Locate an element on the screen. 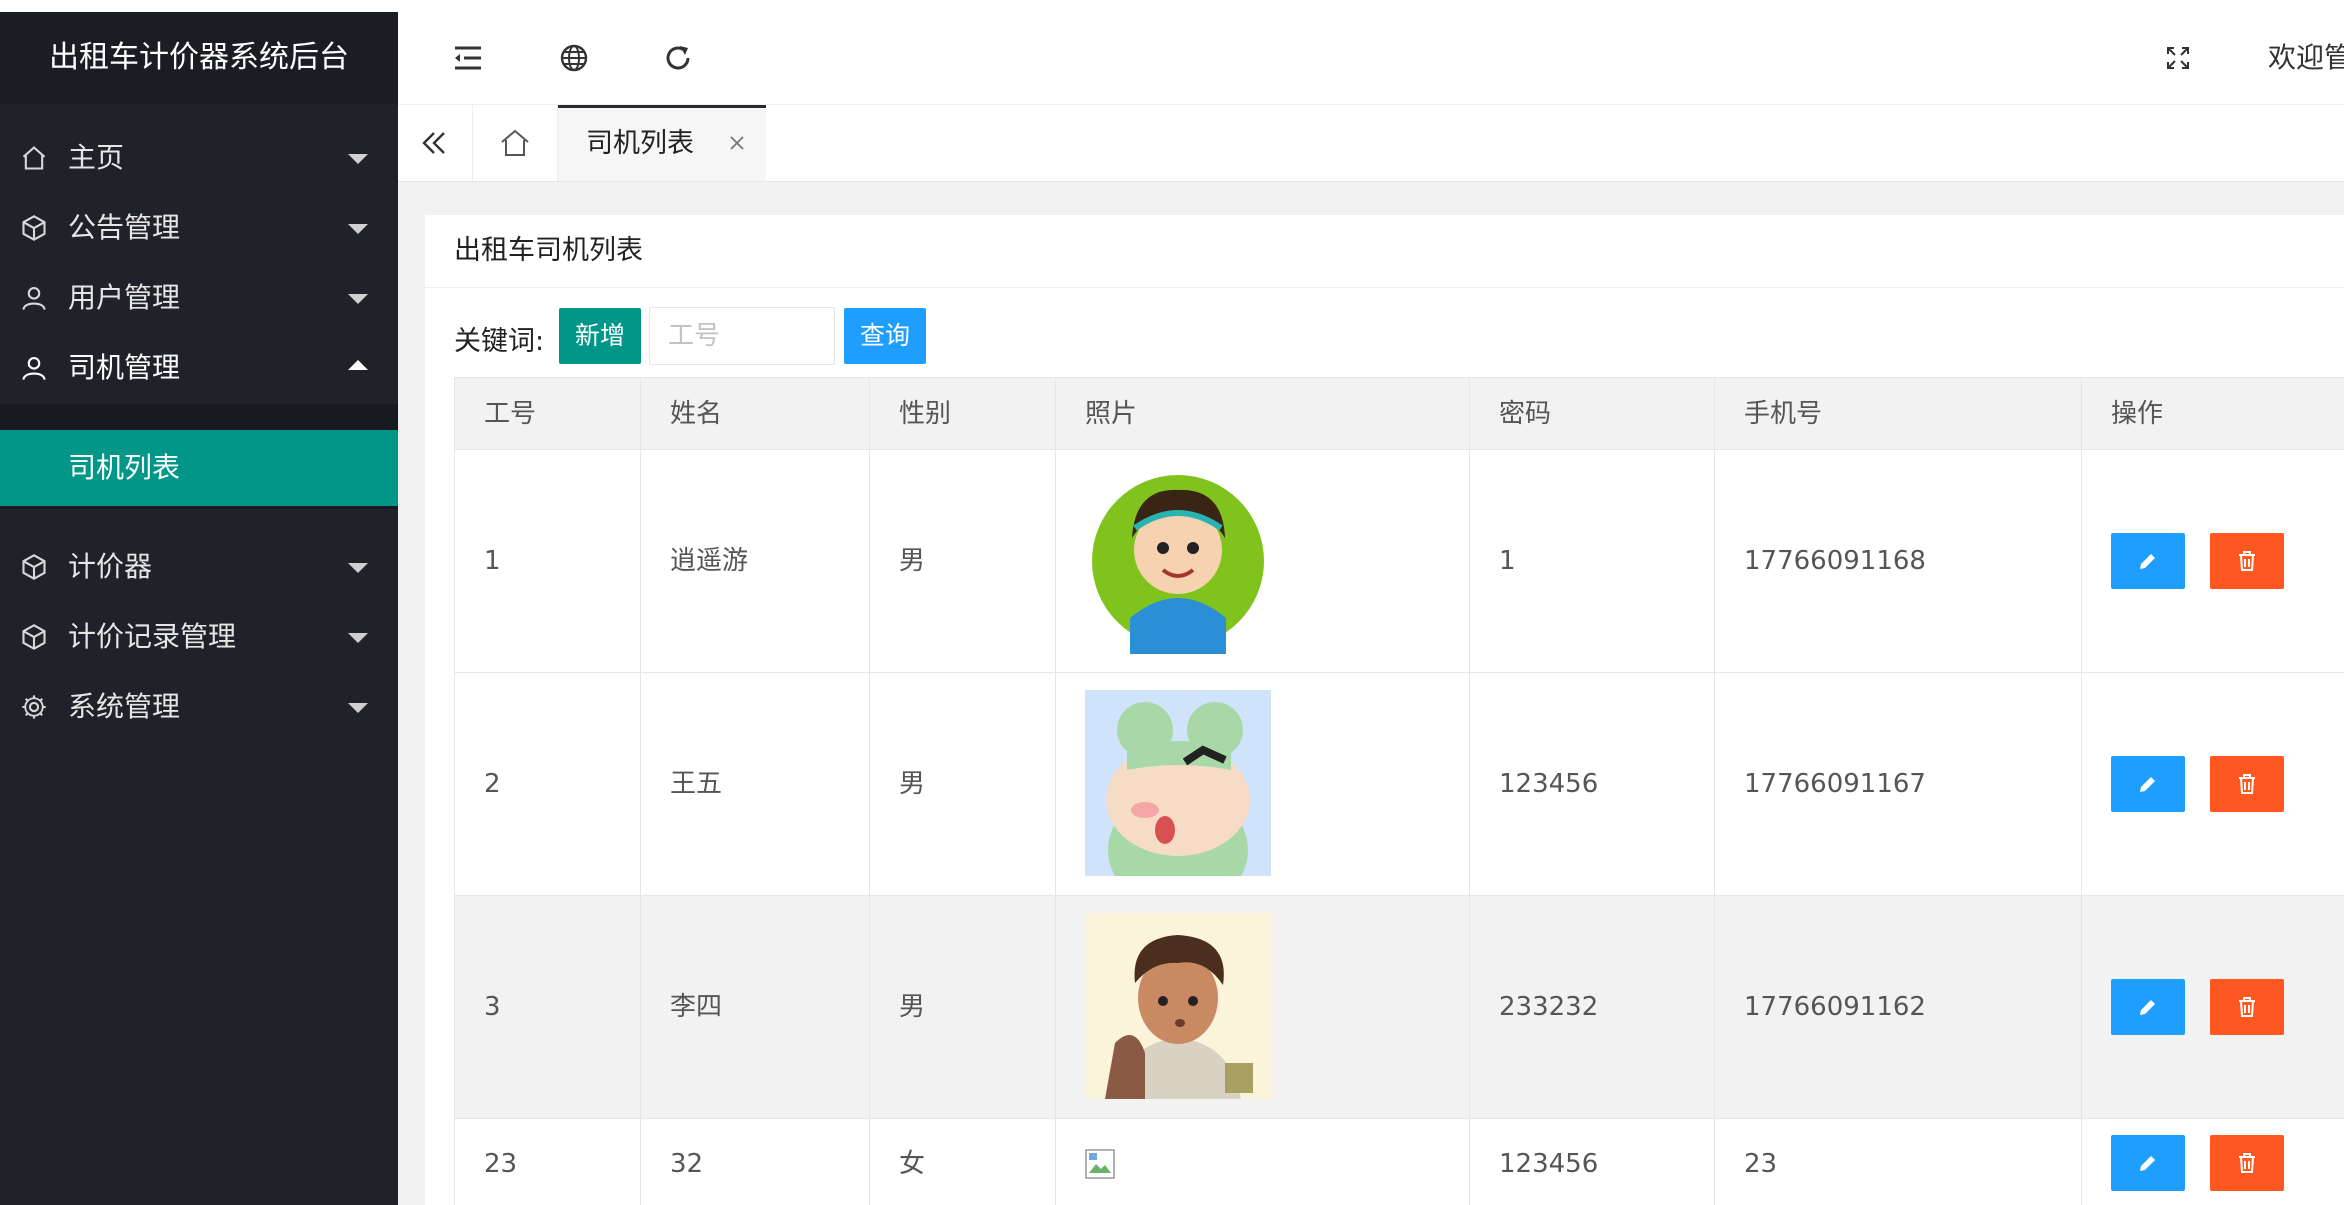 Image resolution: width=2344 pixels, height=1205 pixels. sidebar-item-label: 系统管理 is located at coordinates (124, 706).